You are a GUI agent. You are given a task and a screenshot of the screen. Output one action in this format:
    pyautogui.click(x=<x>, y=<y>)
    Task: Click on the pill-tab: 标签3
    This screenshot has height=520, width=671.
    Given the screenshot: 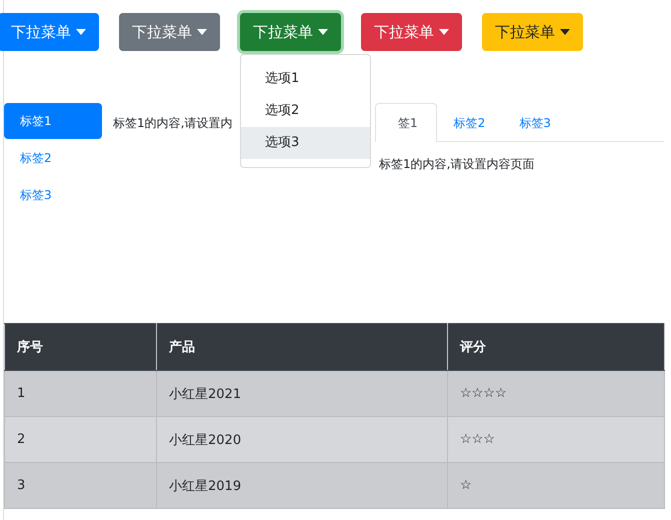 What is the action you would take?
    pyautogui.click(x=53, y=195)
    